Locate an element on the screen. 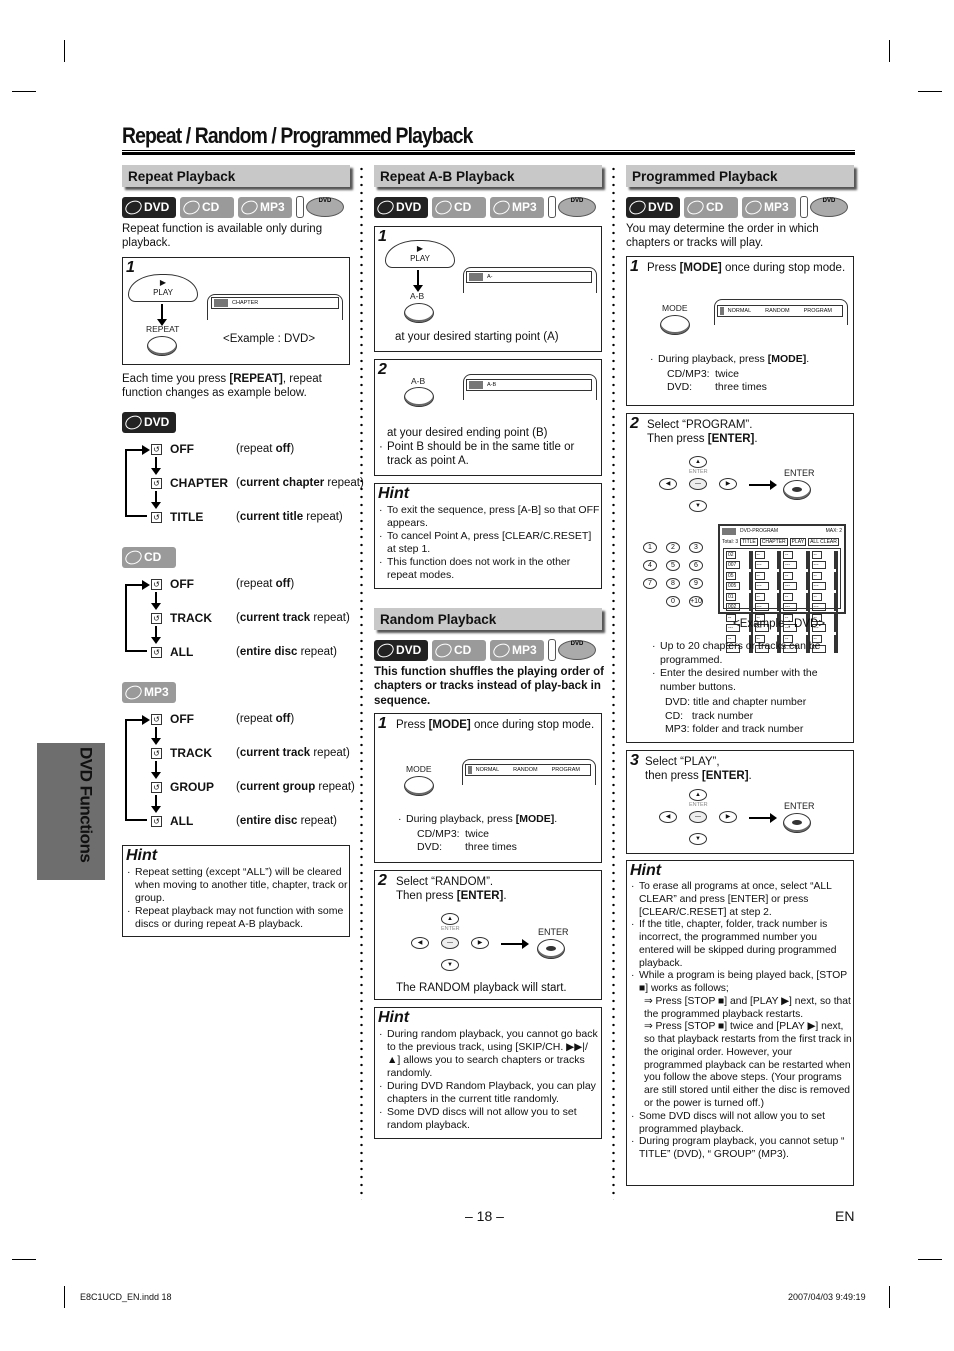 The height and width of the screenshot is (1351, 954). dvd-badge: DVD is located at coordinates (401, 650).